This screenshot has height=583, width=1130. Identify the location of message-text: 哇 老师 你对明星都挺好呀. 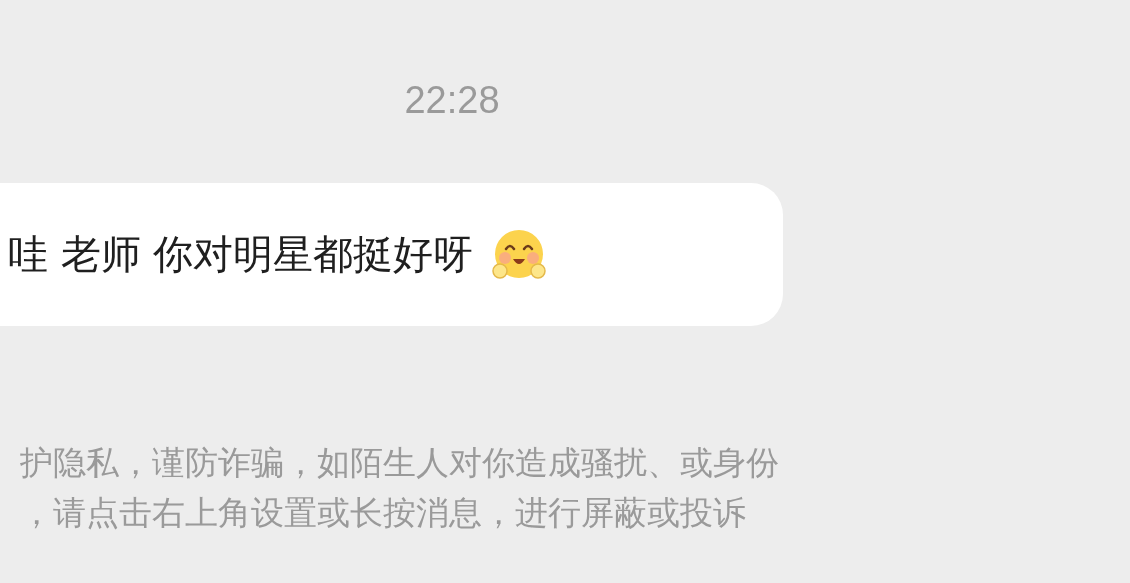
(241, 254).